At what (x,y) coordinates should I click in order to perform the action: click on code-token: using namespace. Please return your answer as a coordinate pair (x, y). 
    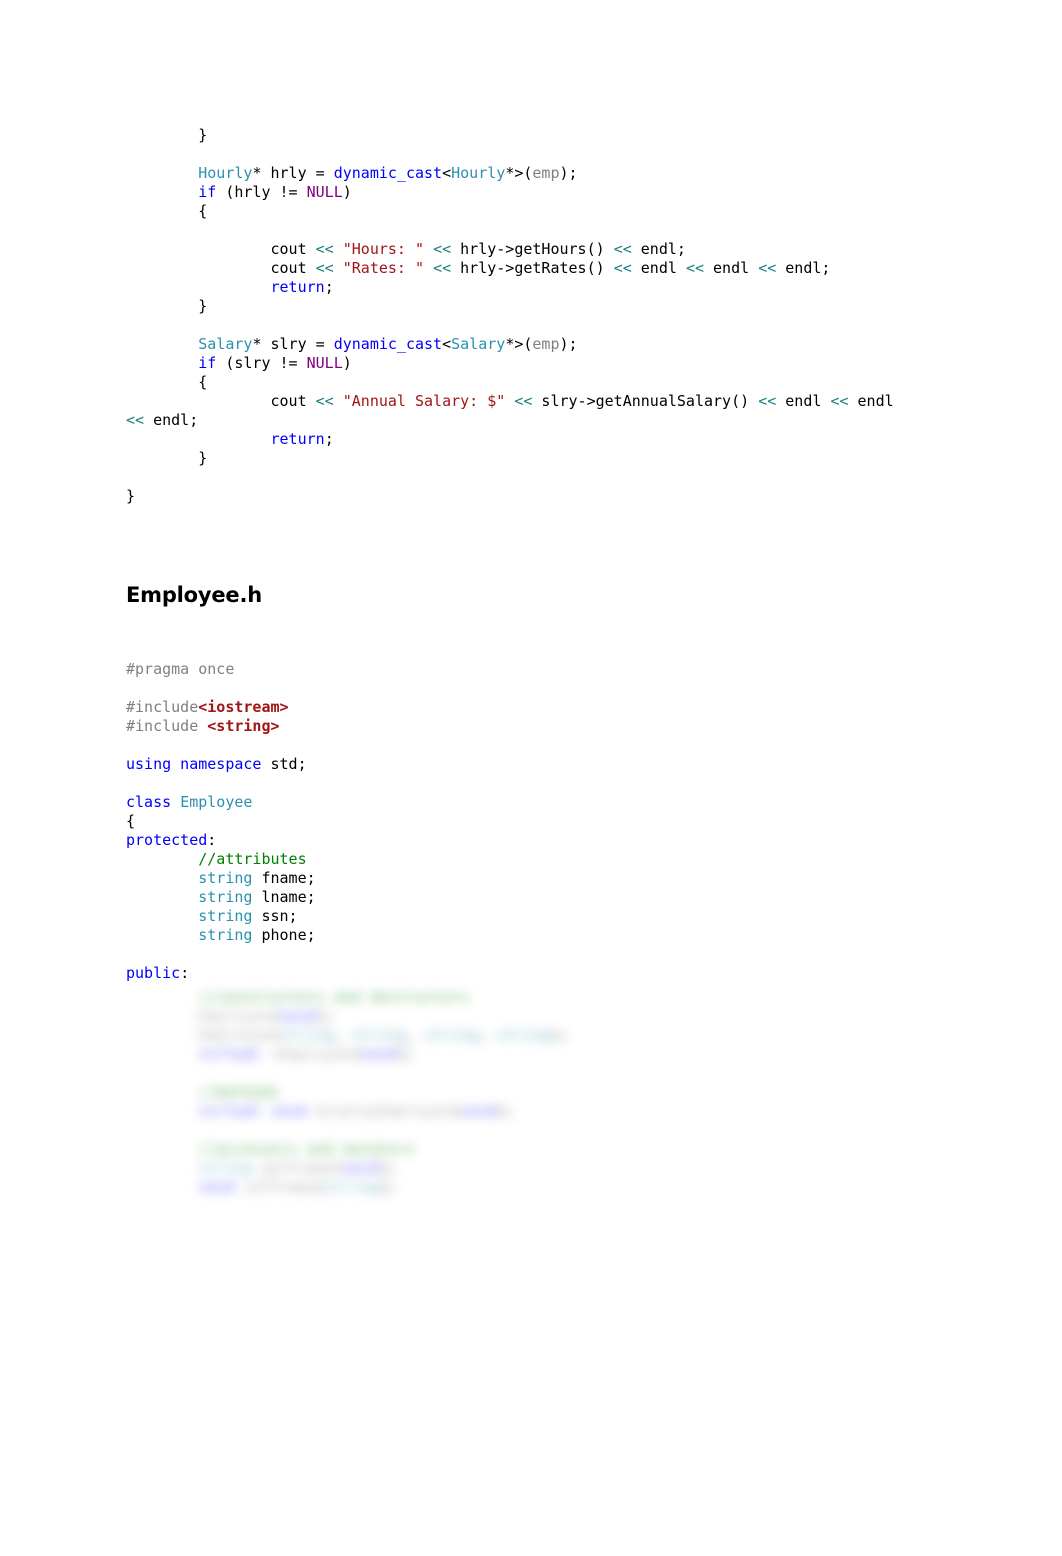
    Looking at the image, I should click on (194, 764).